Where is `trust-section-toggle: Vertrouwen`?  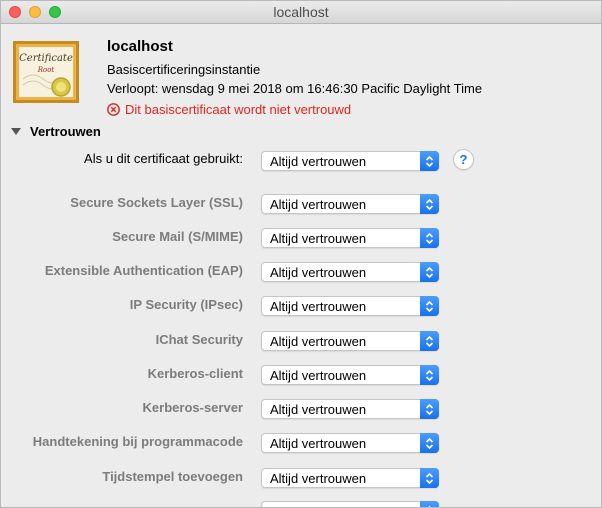 trust-section-toggle: Vertrouwen is located at coordinates (55, 131).